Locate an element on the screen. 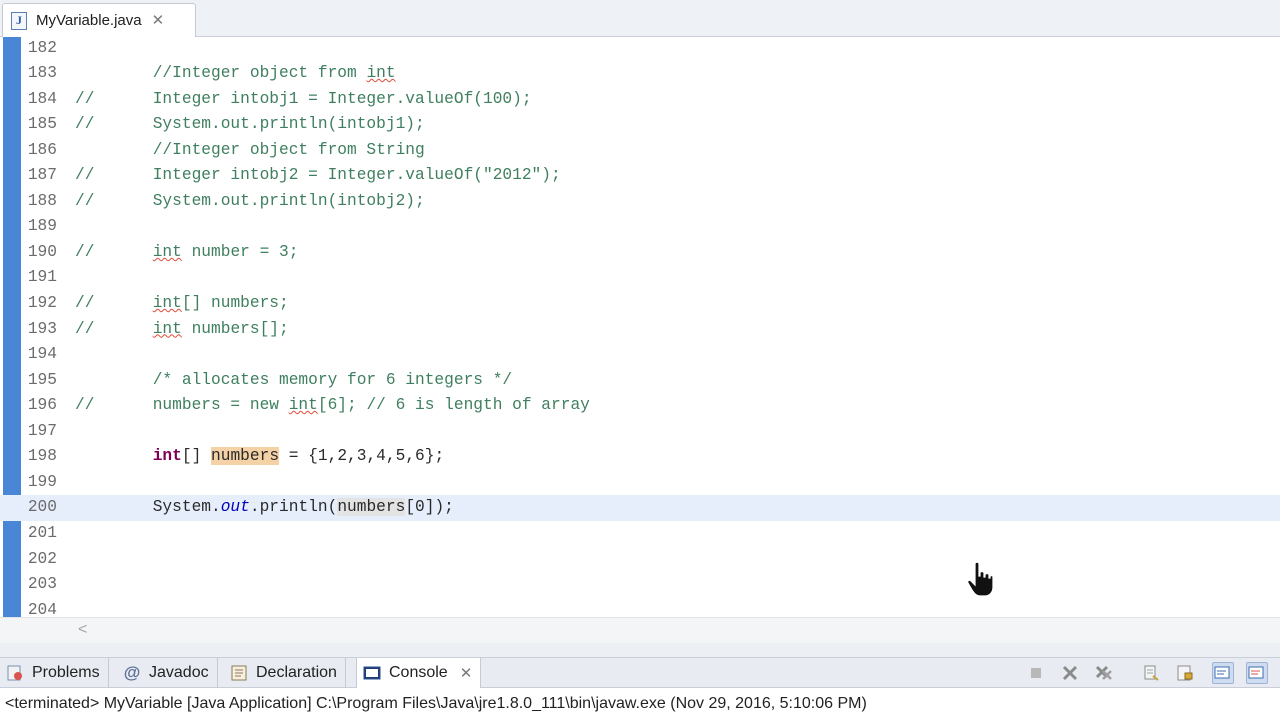 This screenshot has width=1280, height=720. code-line: 203 is located at coordinates (640, 585).